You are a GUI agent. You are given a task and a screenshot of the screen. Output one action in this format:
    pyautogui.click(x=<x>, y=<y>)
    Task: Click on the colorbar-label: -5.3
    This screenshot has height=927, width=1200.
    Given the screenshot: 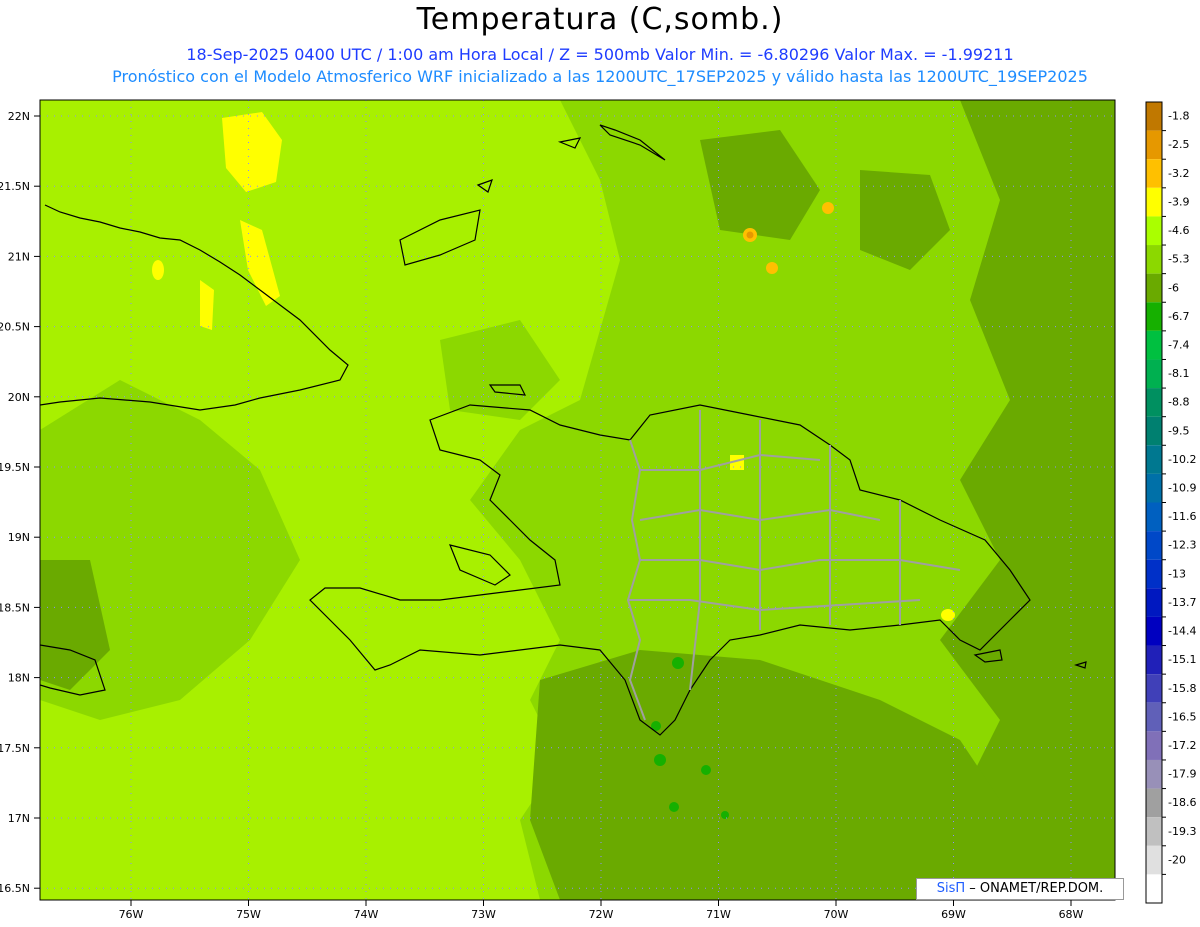 What is the action you would take?
    pyautogui.click(x=1178, y=259)
    